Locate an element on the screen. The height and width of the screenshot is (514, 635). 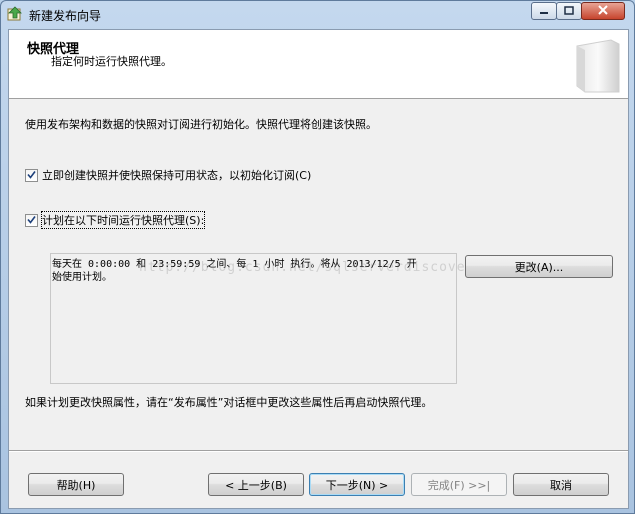
close-button is located at coordinates (603, 11).